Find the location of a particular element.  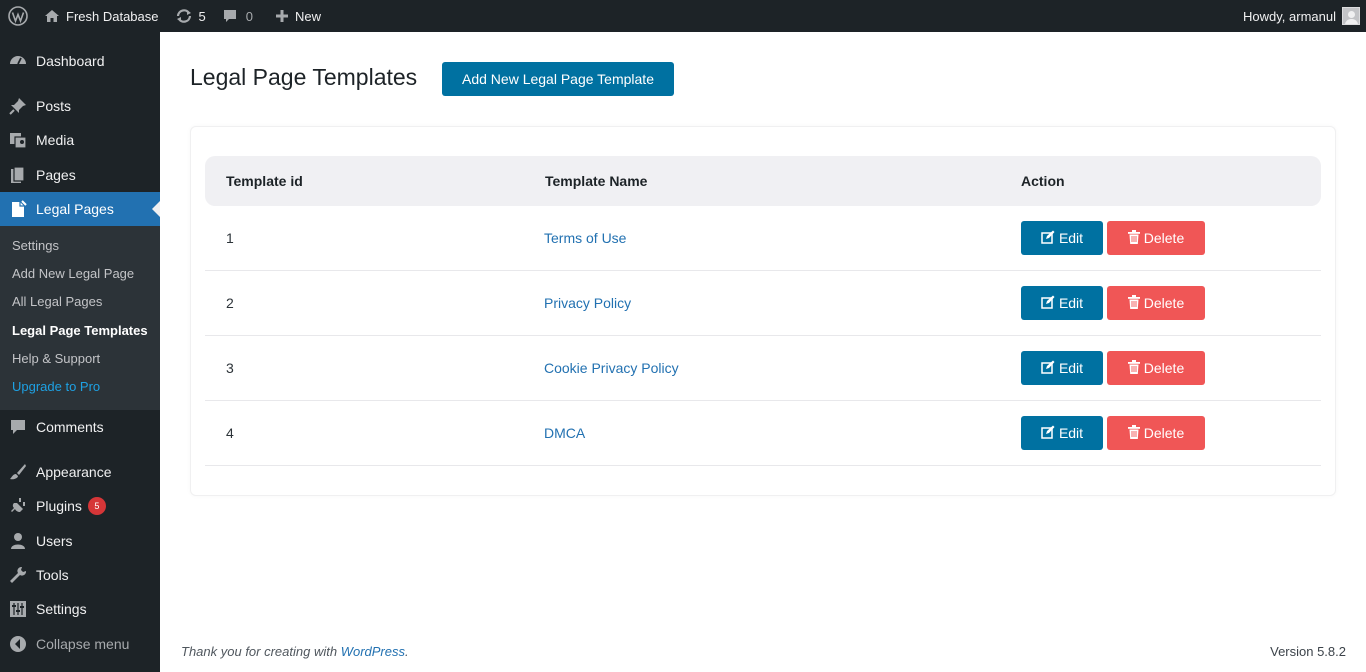

sidebar-item-appearance: Appearance is located at coordinates (80, 472).